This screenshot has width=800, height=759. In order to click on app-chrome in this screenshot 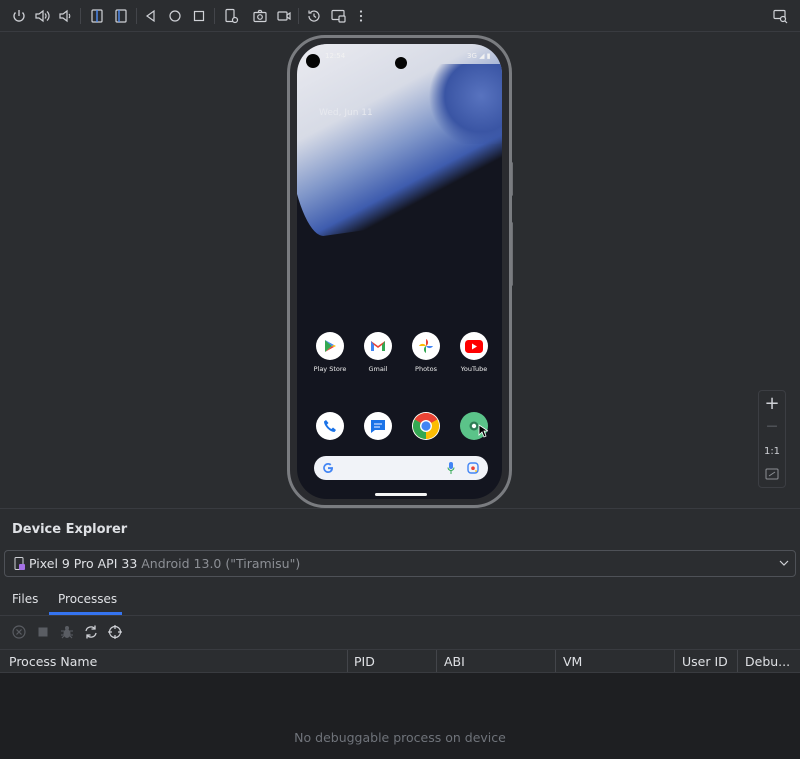, I will do `click(426, 426)`.